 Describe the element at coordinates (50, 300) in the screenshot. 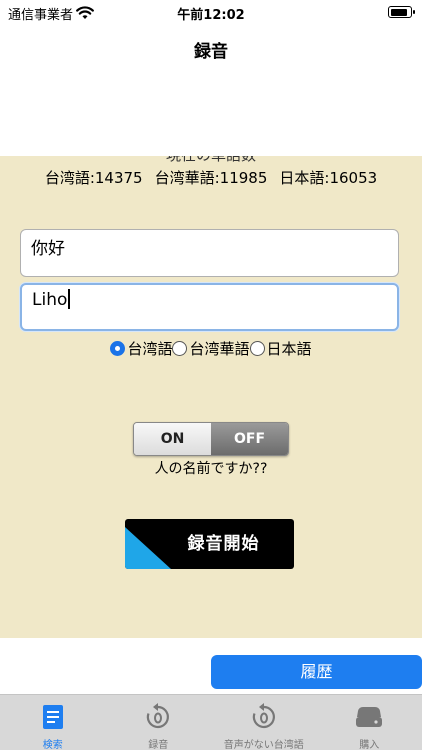

I see `reading-input-value: Liho` at that location.